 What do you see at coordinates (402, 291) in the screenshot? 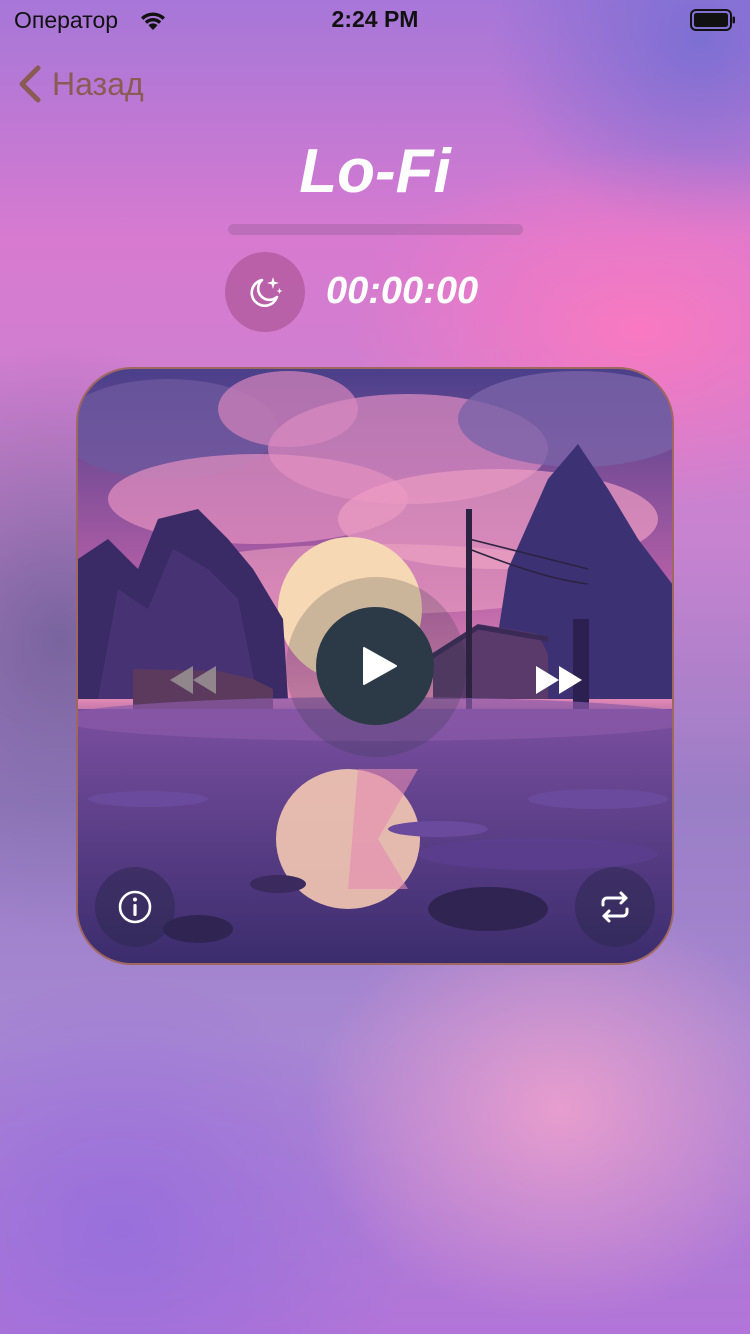
I see `sleep-timer-value: 00:00:00` at bounding box center [402, 291].